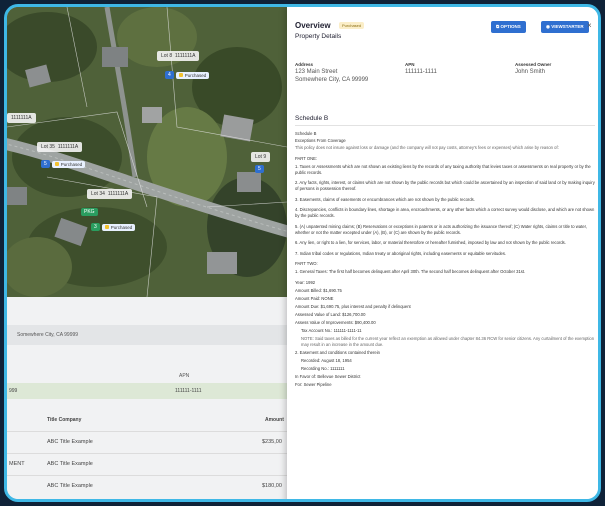  What do you see at coordinates (64, 420) in the screenshot?
I see `title-company-header: Title Company` at bounding box center [64, 420].